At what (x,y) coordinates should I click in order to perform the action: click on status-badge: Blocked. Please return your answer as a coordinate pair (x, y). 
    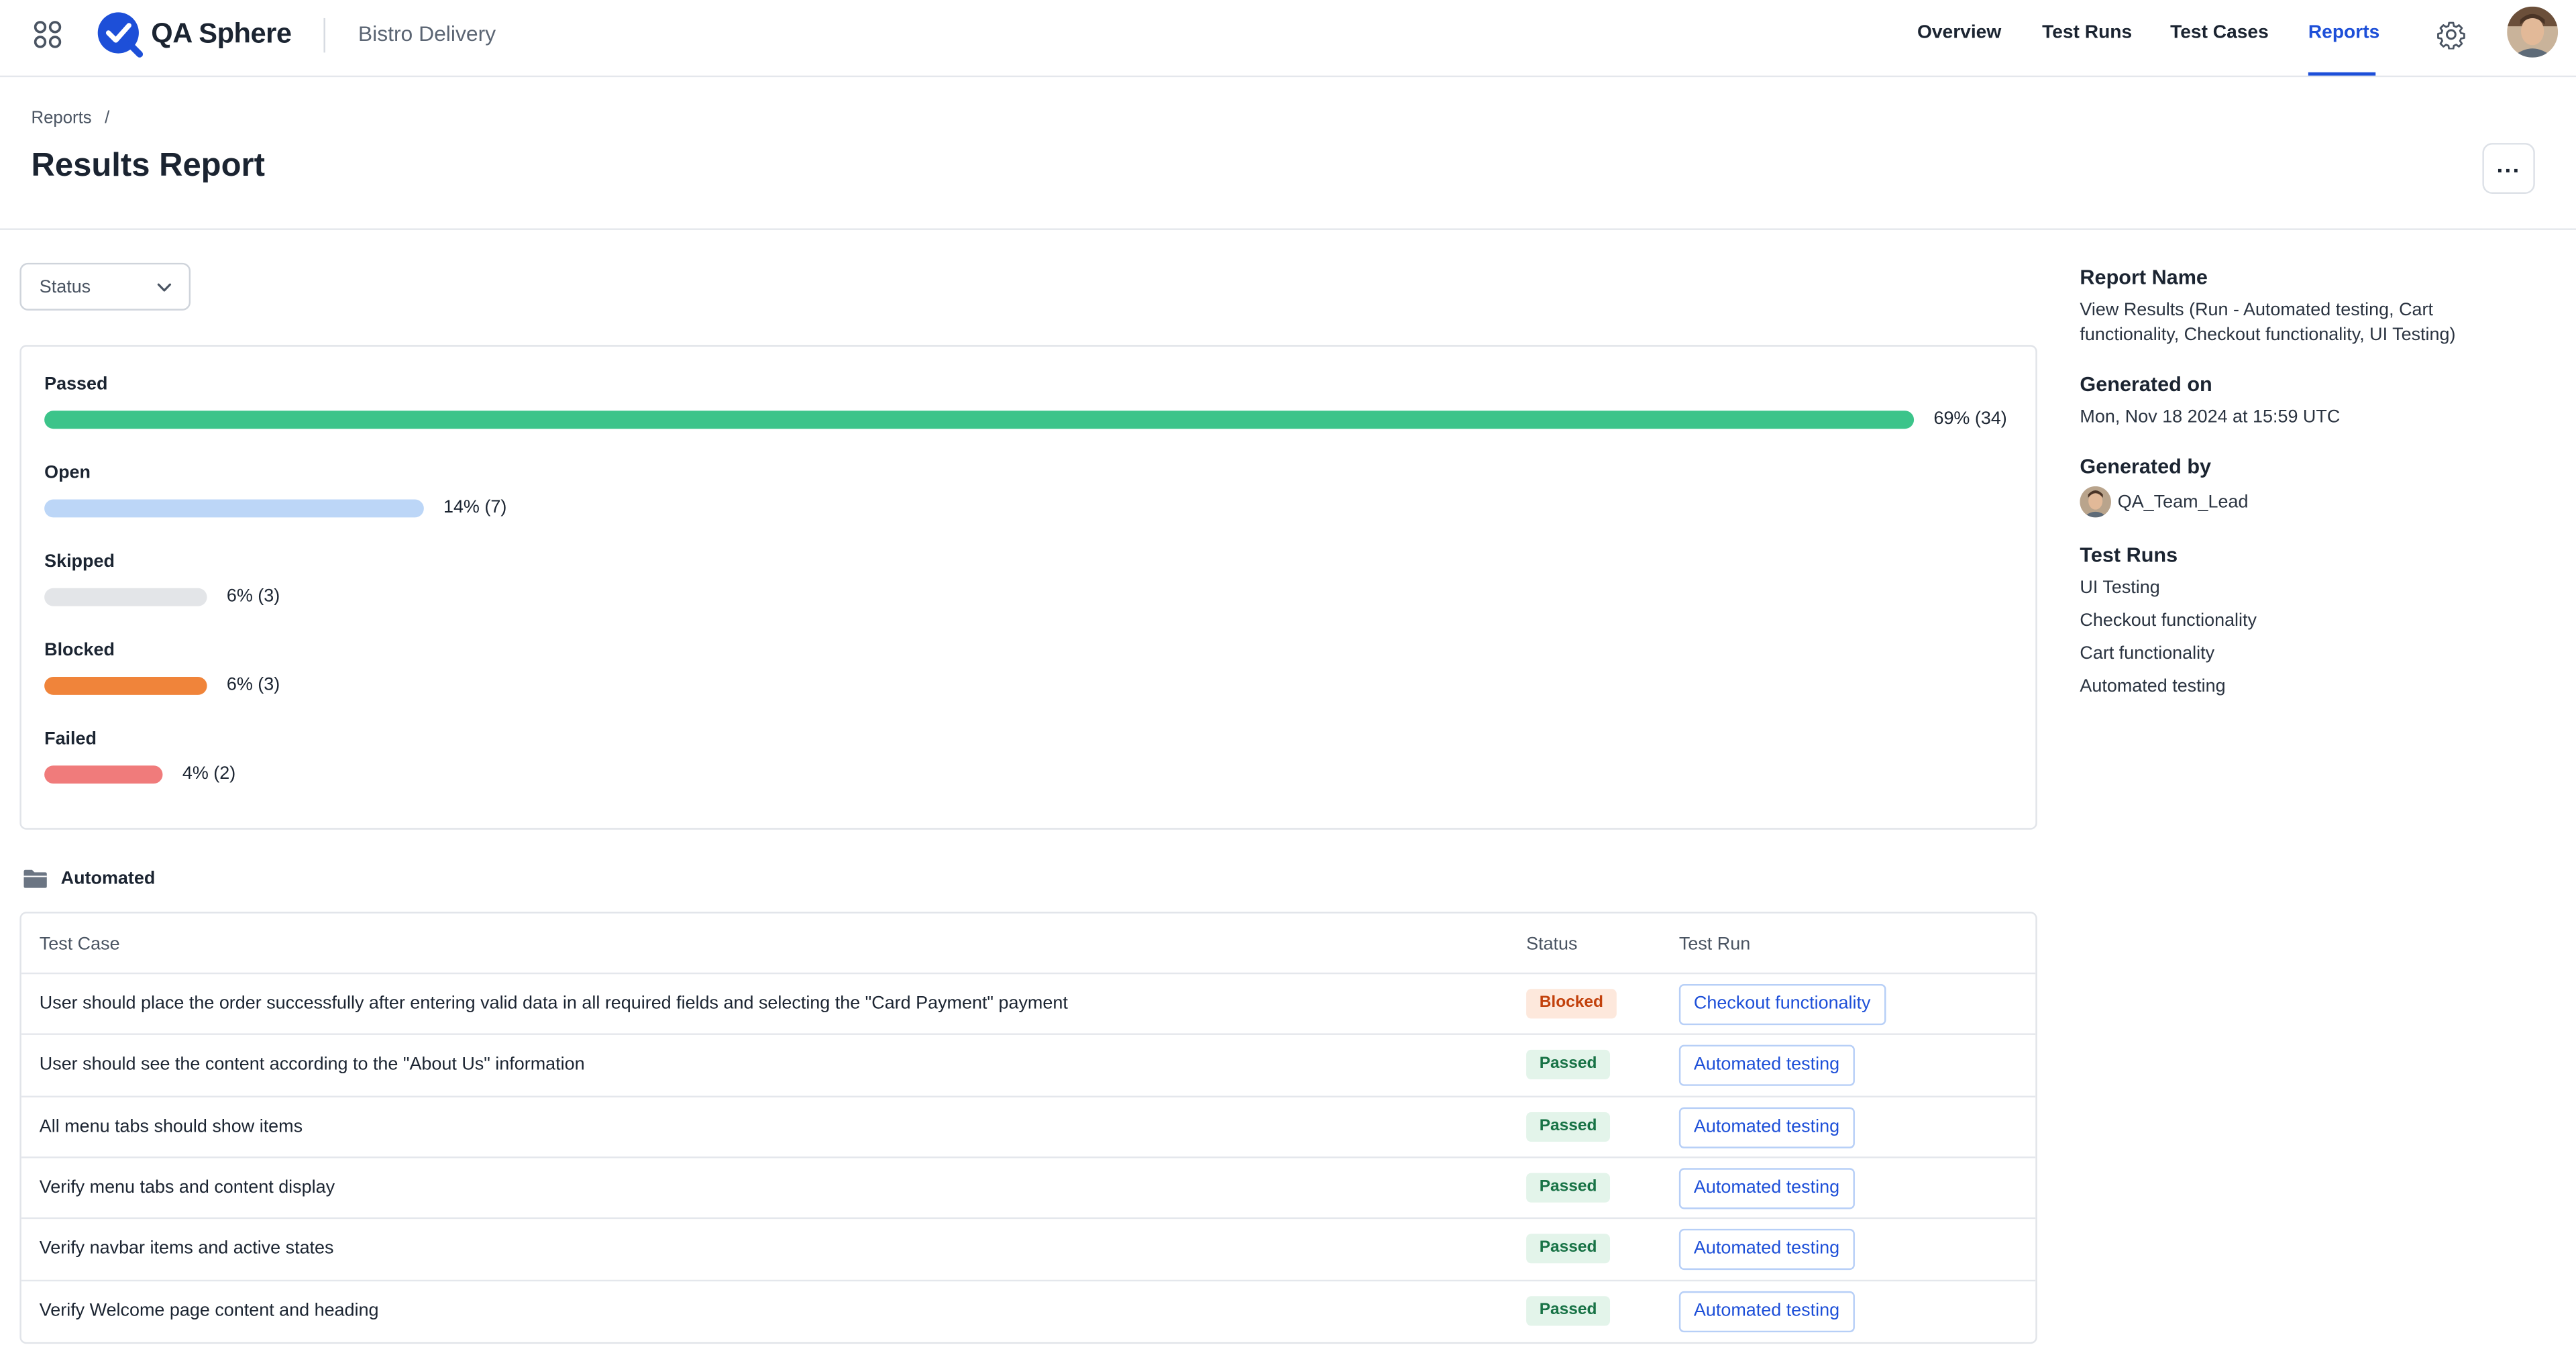
    Looking at the image, I should click on (1571, 1004).